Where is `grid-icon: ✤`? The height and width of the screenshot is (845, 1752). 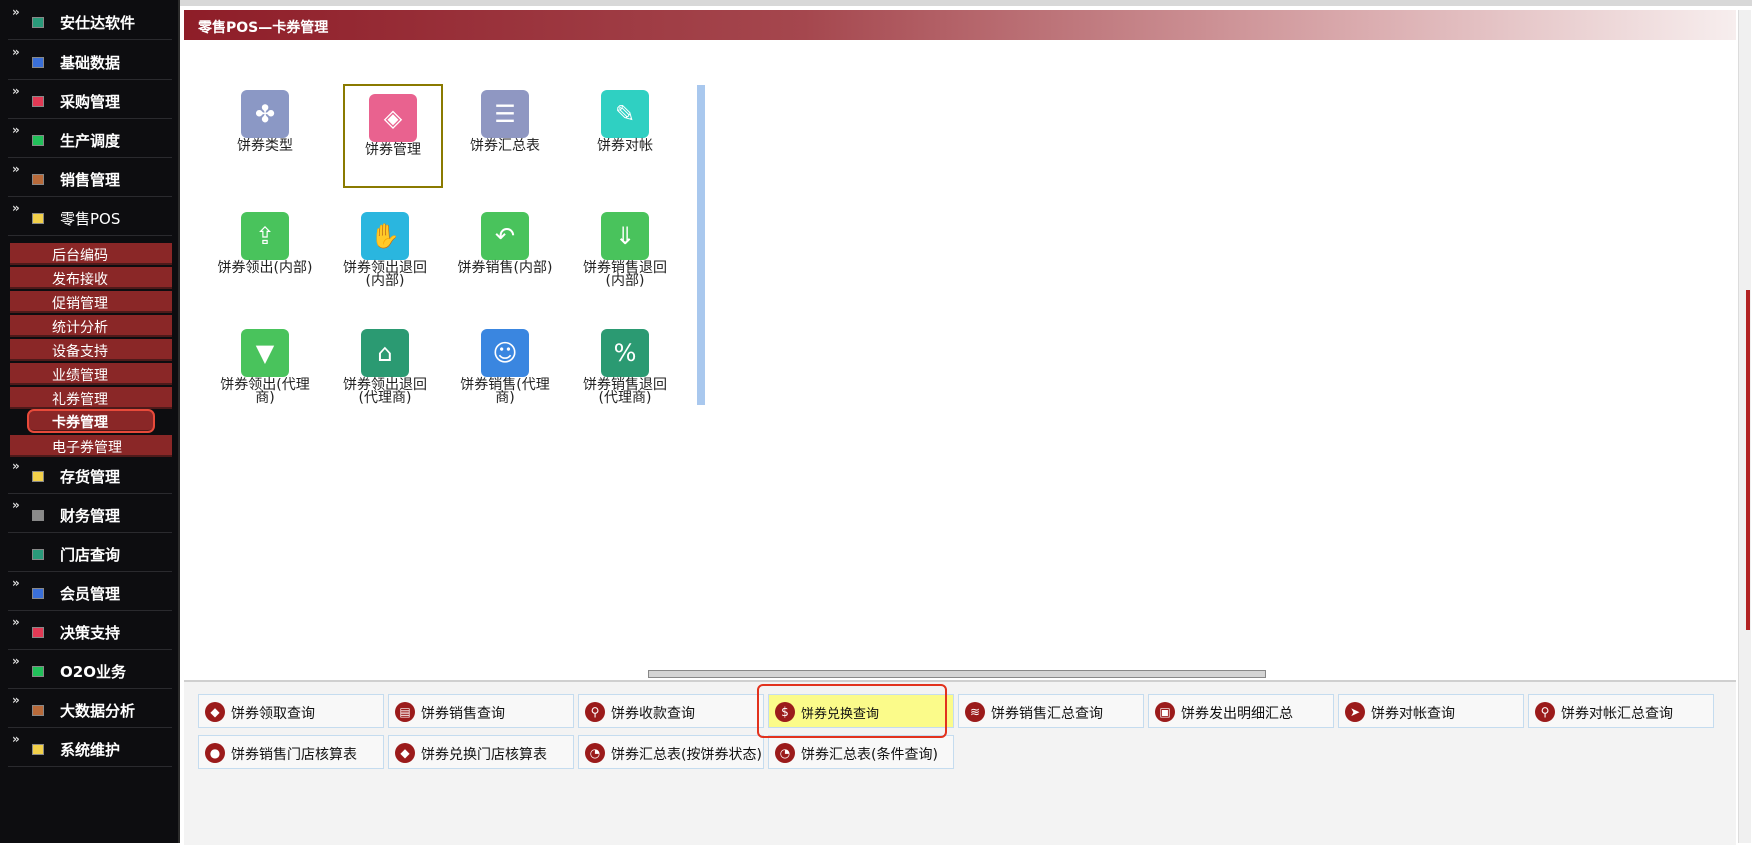
grid-icon: ✤ is located at coordinates (265, 114).